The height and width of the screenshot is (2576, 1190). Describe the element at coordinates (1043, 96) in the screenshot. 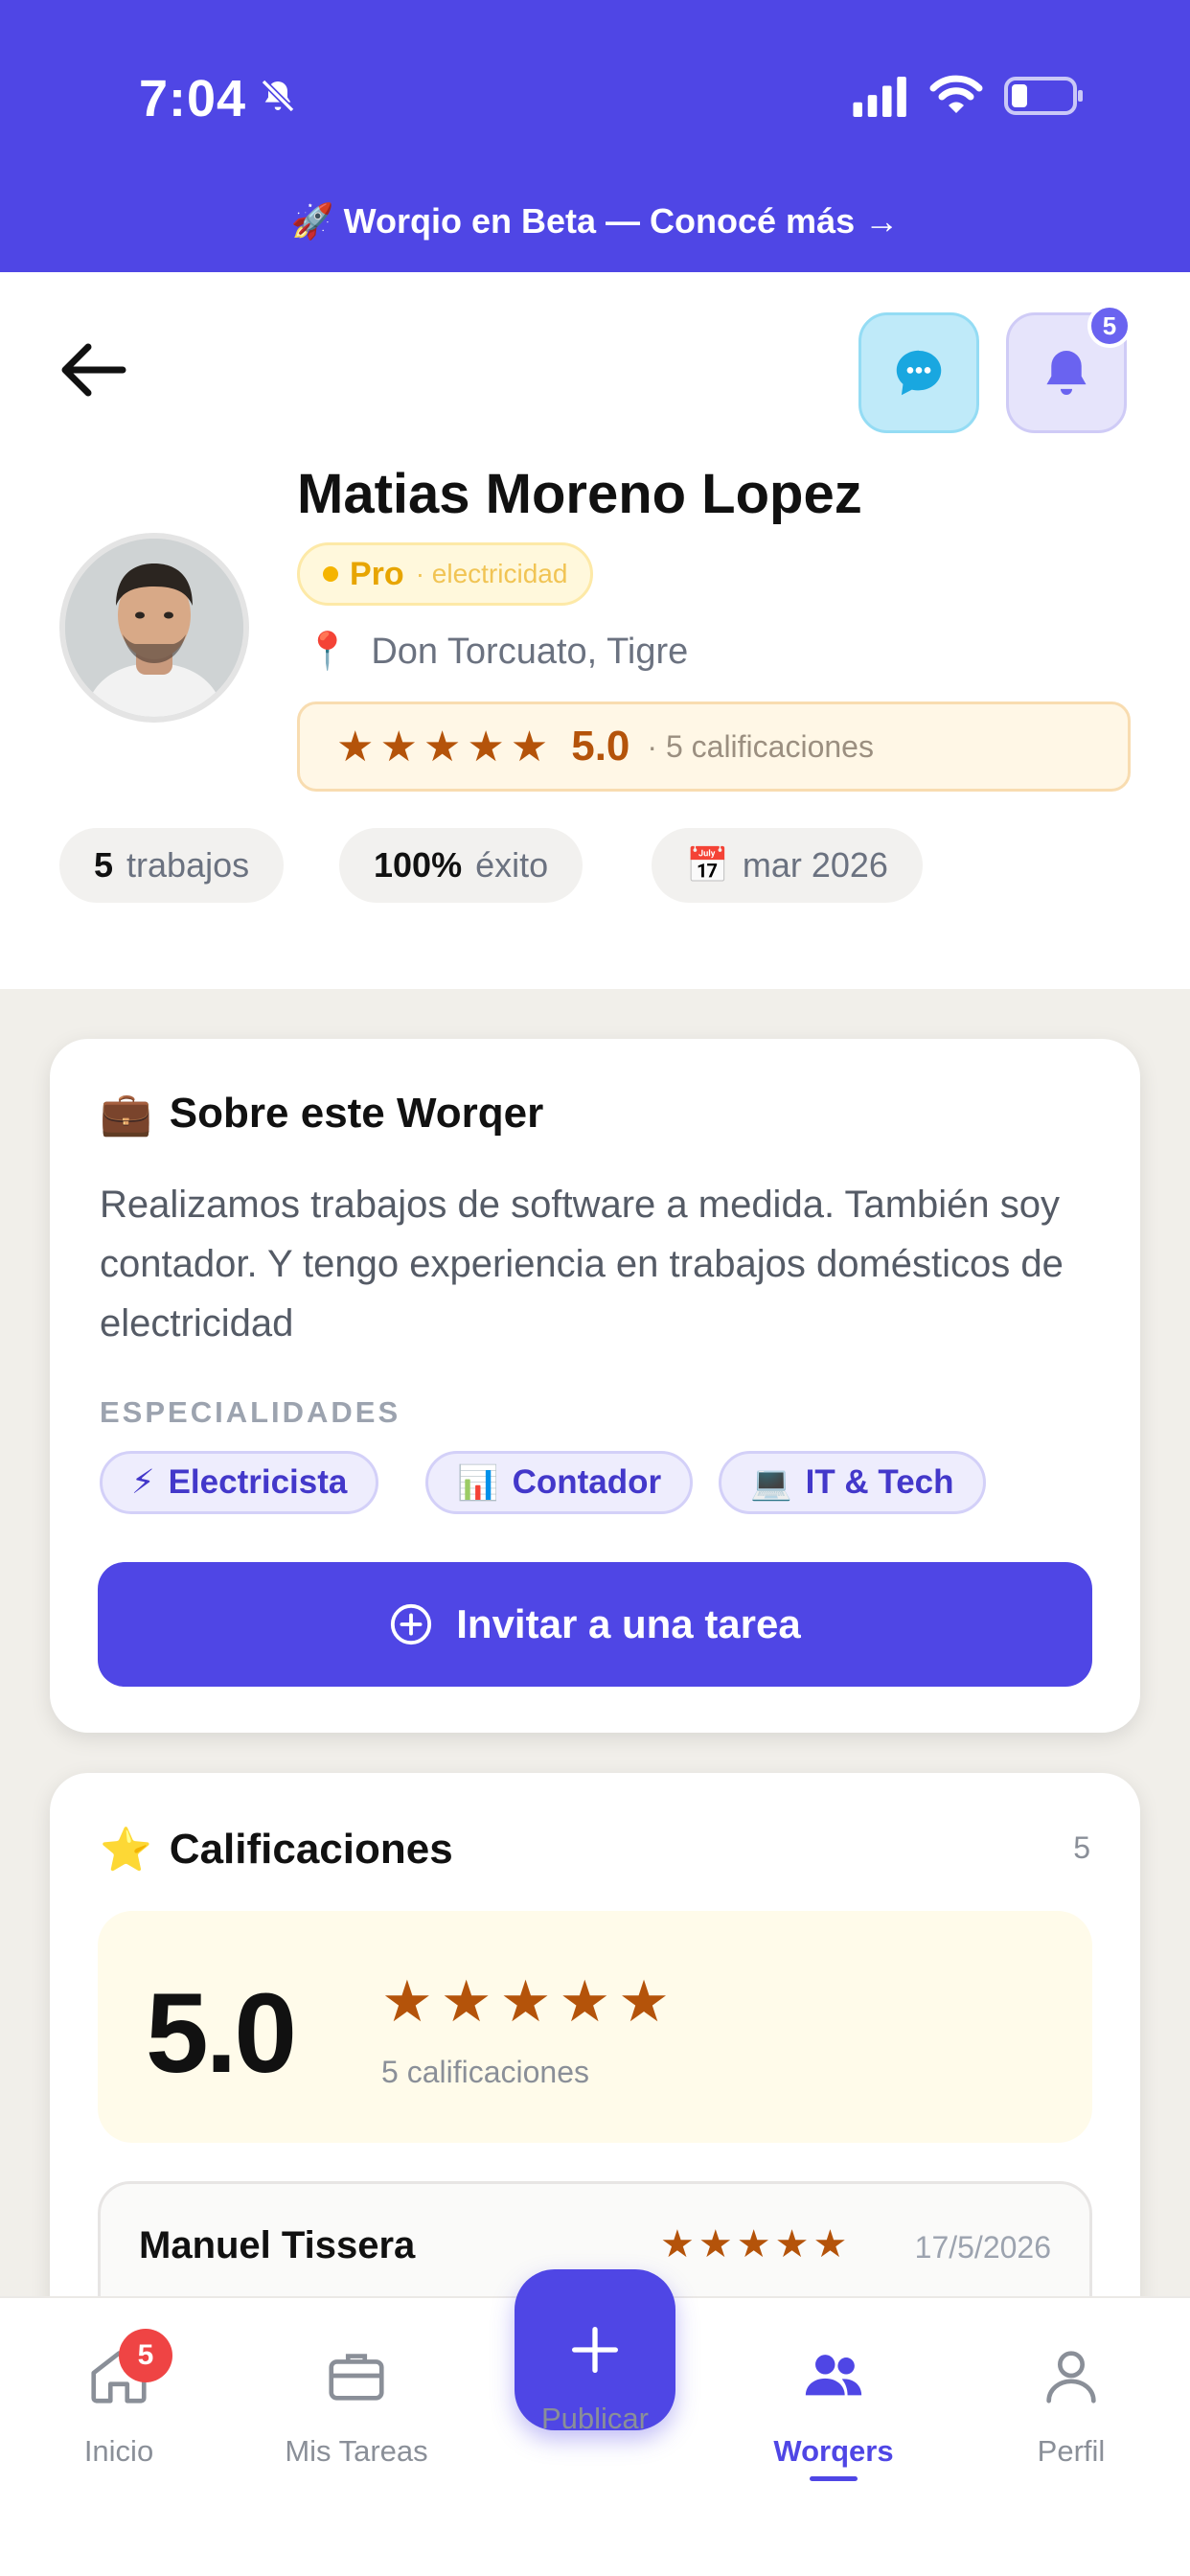

I see `battery-icon` at that location.